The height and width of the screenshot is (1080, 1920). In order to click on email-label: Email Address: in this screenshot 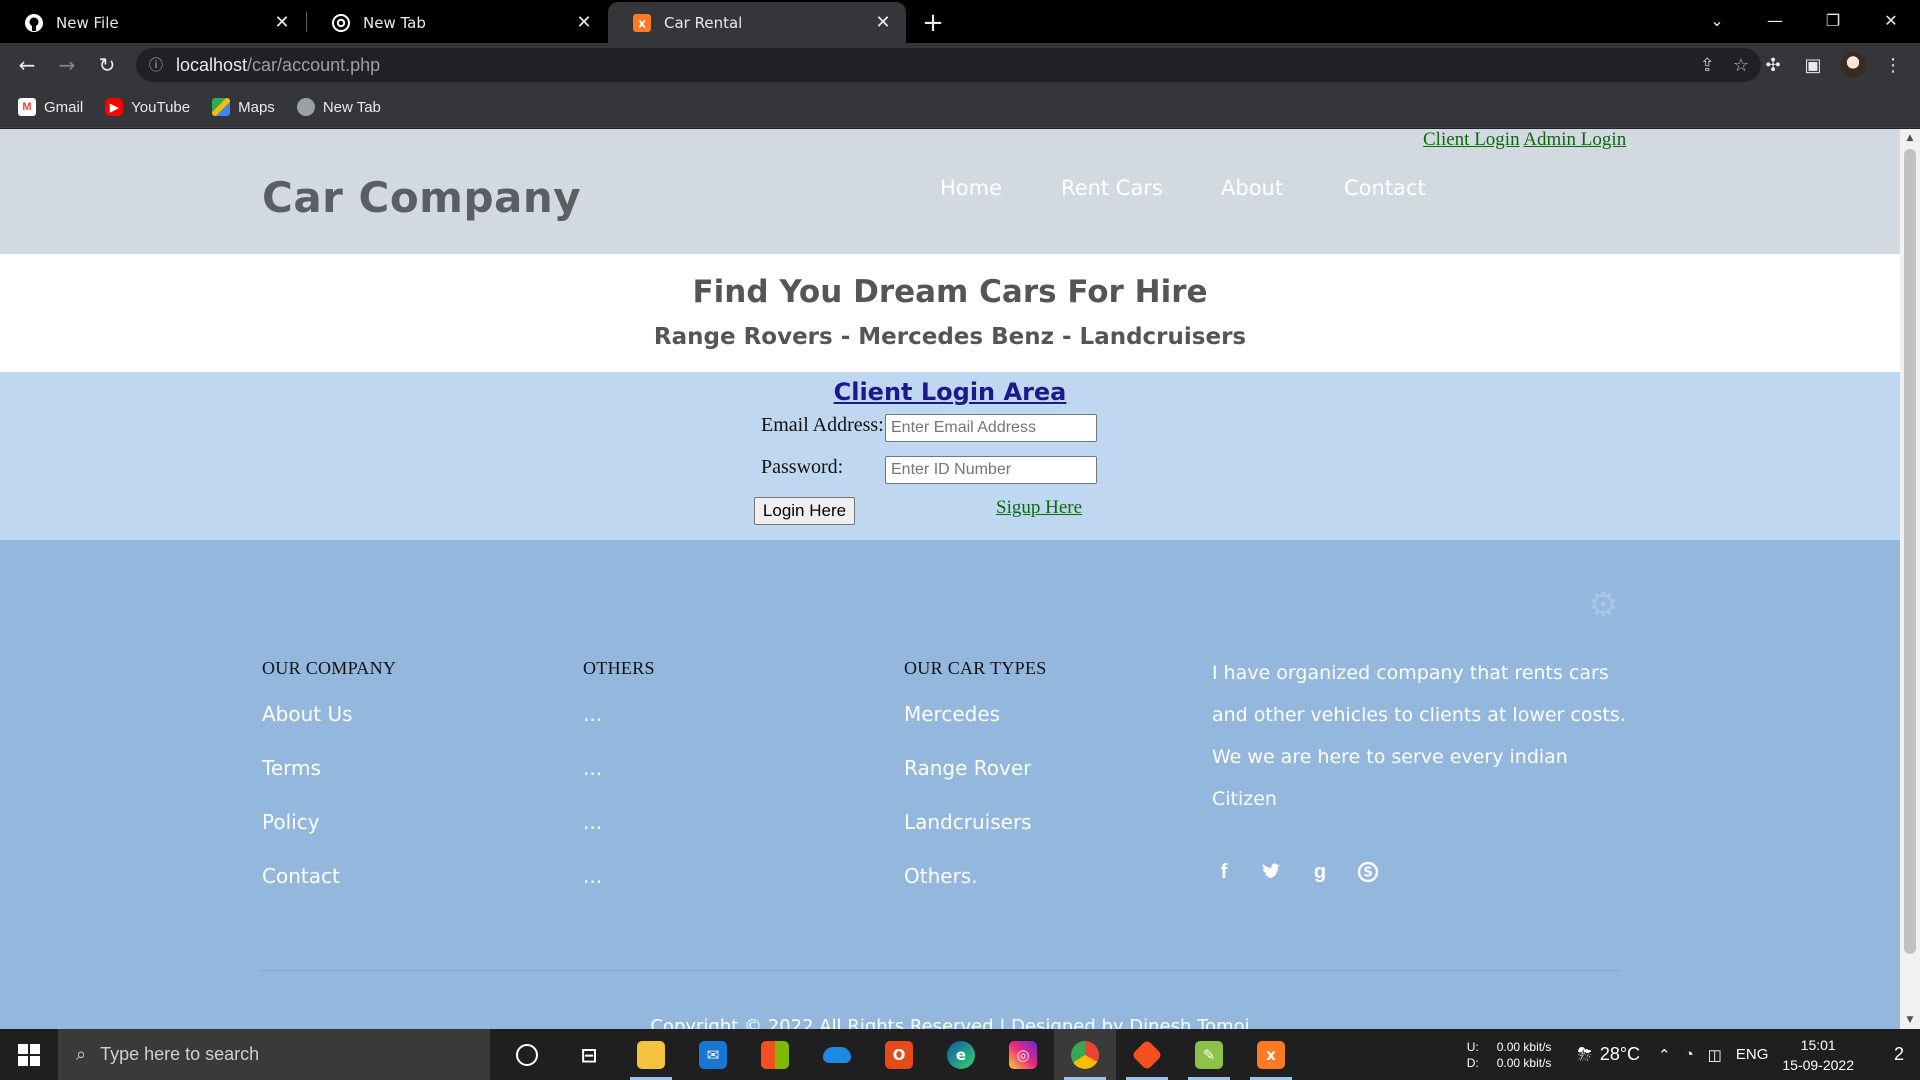, I will do `click(822, 425)`.